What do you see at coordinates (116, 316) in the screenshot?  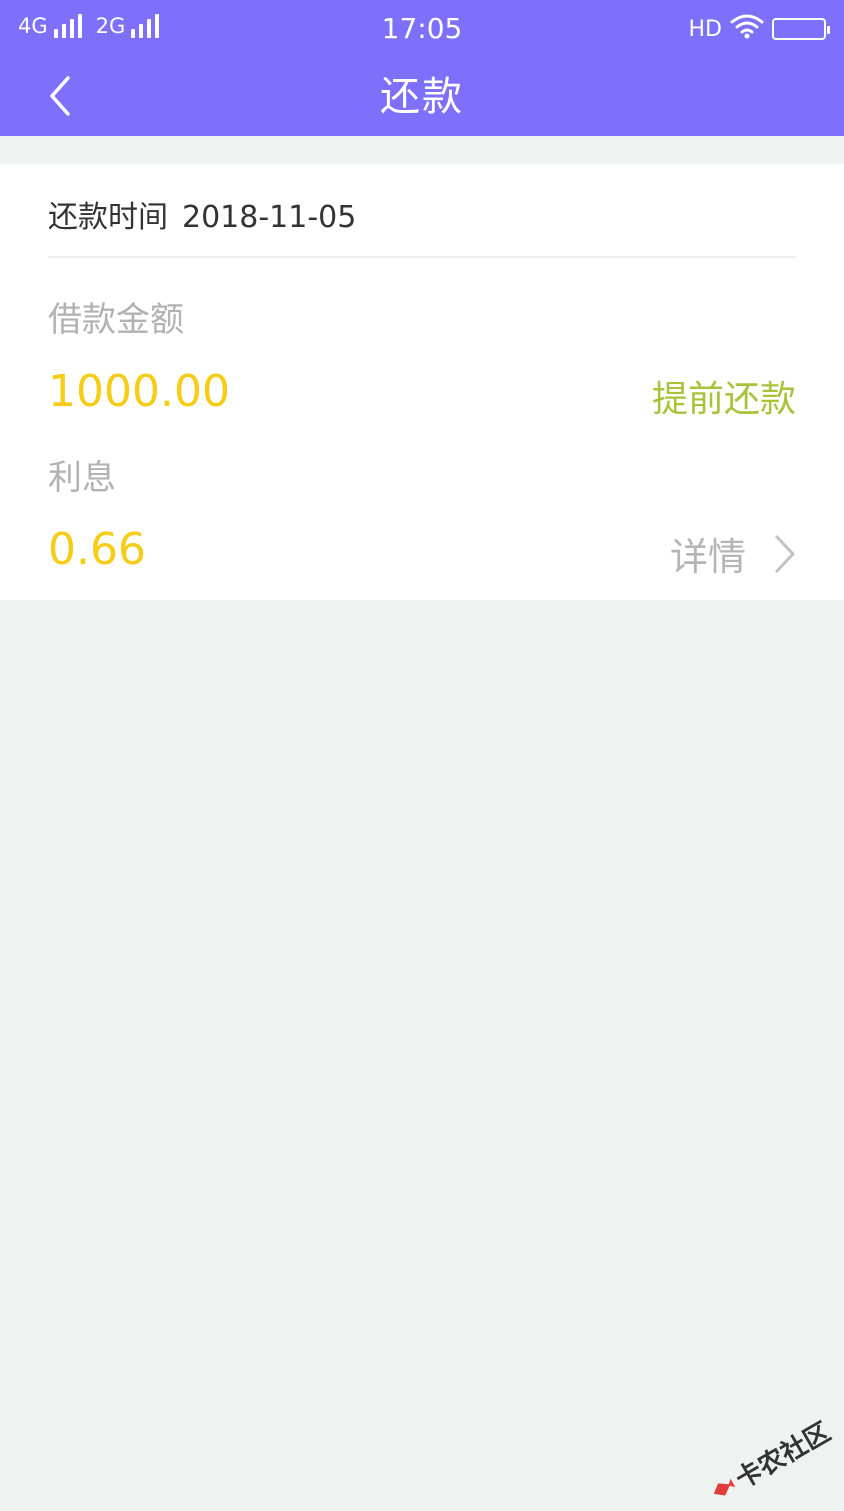 I see `principal-label: 借款金额` at bounding box center [116, 316].